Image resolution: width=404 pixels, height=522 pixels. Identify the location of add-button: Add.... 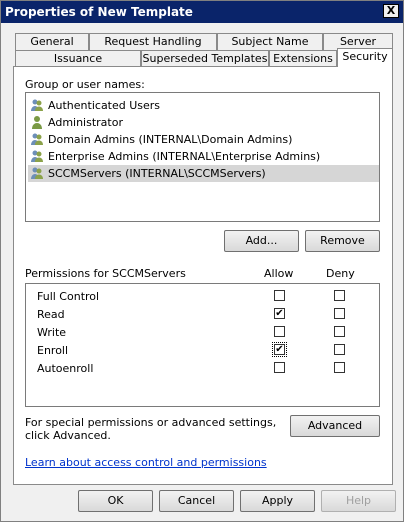
(261, 241).